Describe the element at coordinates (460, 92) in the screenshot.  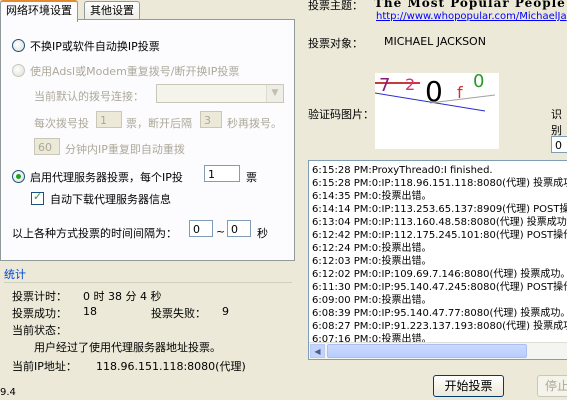
I see `captcha-char: f` at that location.